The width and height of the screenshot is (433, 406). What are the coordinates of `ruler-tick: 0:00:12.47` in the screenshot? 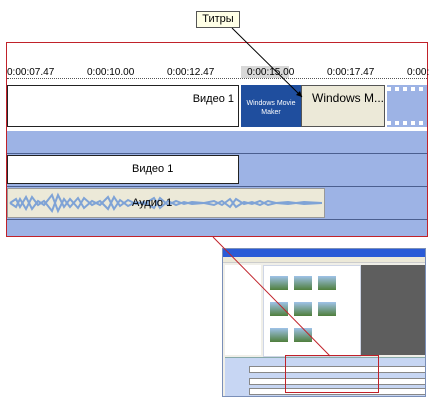 It's located at (191, 72).